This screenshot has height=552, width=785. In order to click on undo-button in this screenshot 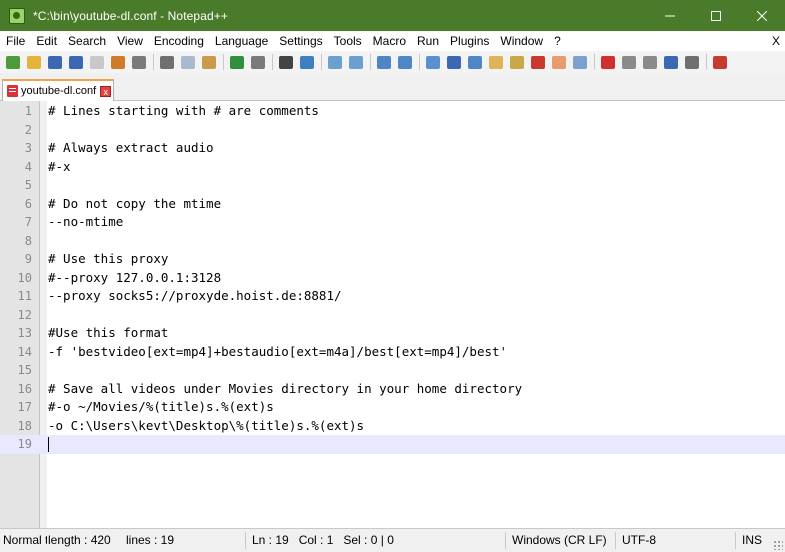, I will do `click(237, 62)`.